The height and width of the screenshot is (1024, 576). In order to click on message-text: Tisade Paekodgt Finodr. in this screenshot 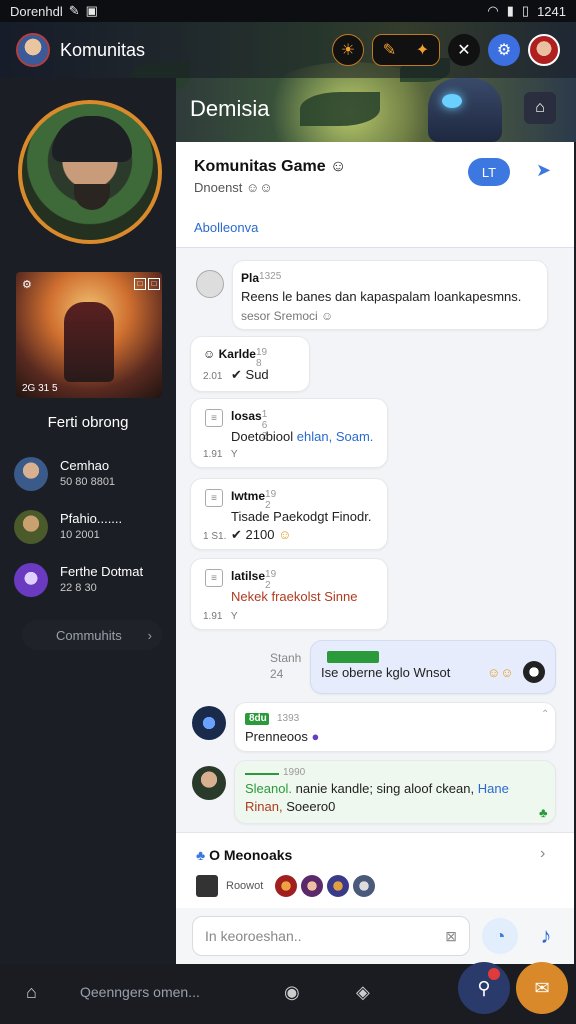, I will do `click(301, 516)`.